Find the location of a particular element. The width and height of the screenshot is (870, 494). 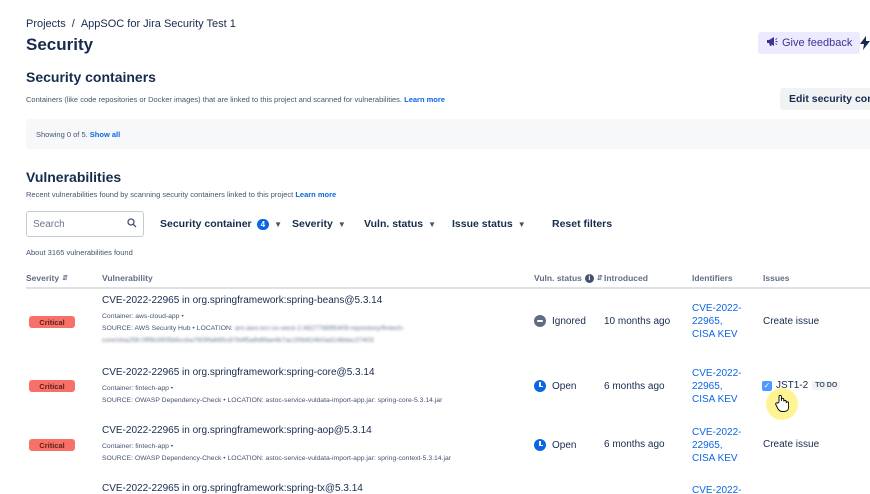

column-header-vulnerability: Vulnerability is located at coordinates (127, 278).